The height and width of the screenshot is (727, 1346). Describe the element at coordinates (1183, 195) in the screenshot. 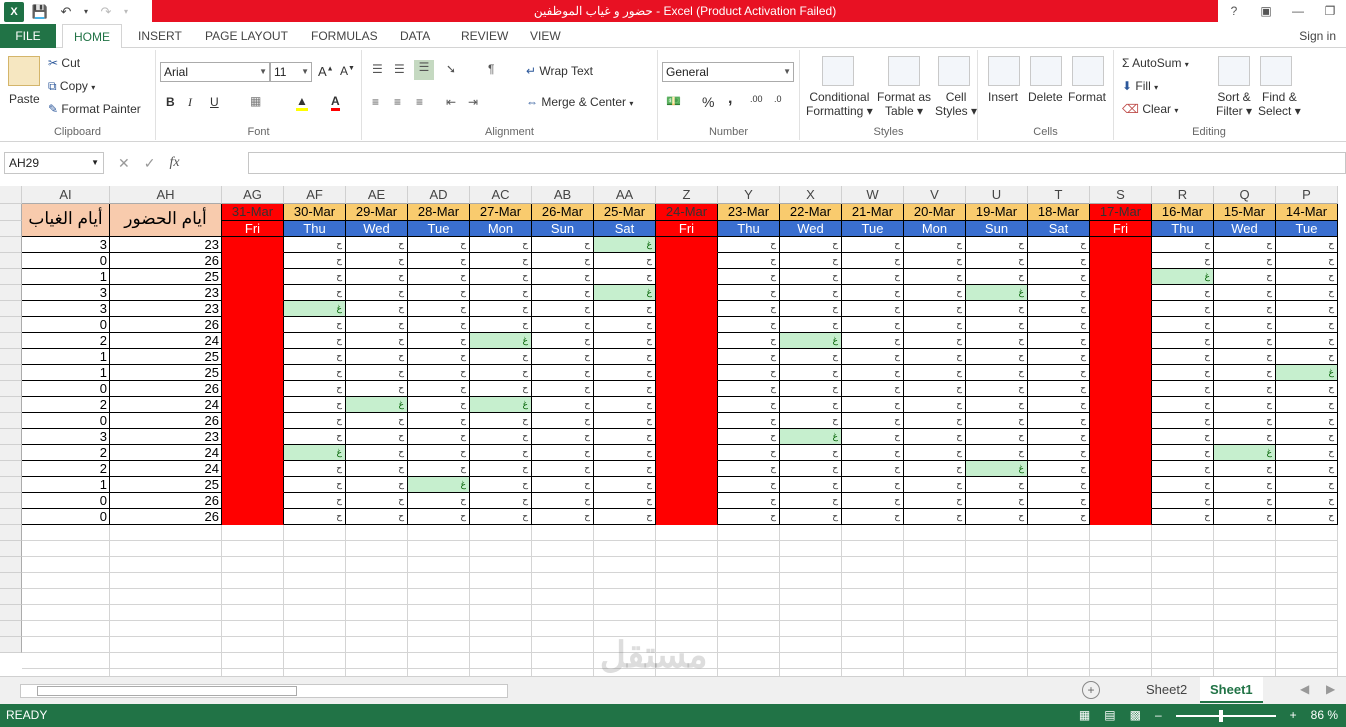

I see `column-header-r: R` at that location.